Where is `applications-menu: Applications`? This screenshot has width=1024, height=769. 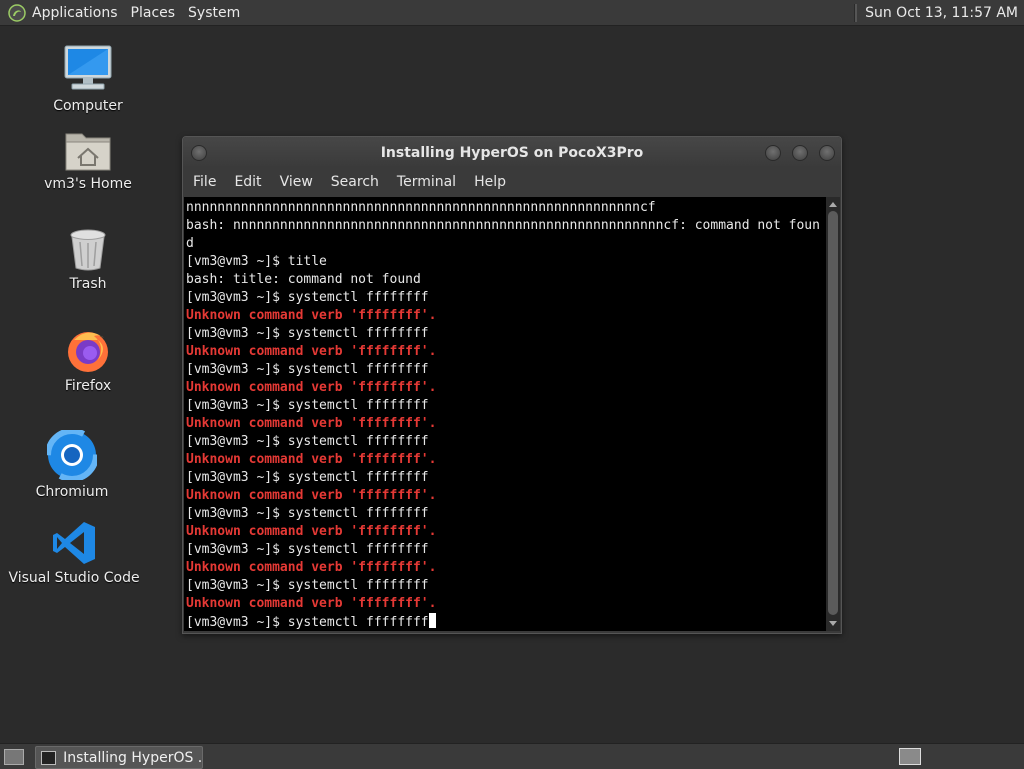
applications-menu: Applications is located at coordinates (75, 13).